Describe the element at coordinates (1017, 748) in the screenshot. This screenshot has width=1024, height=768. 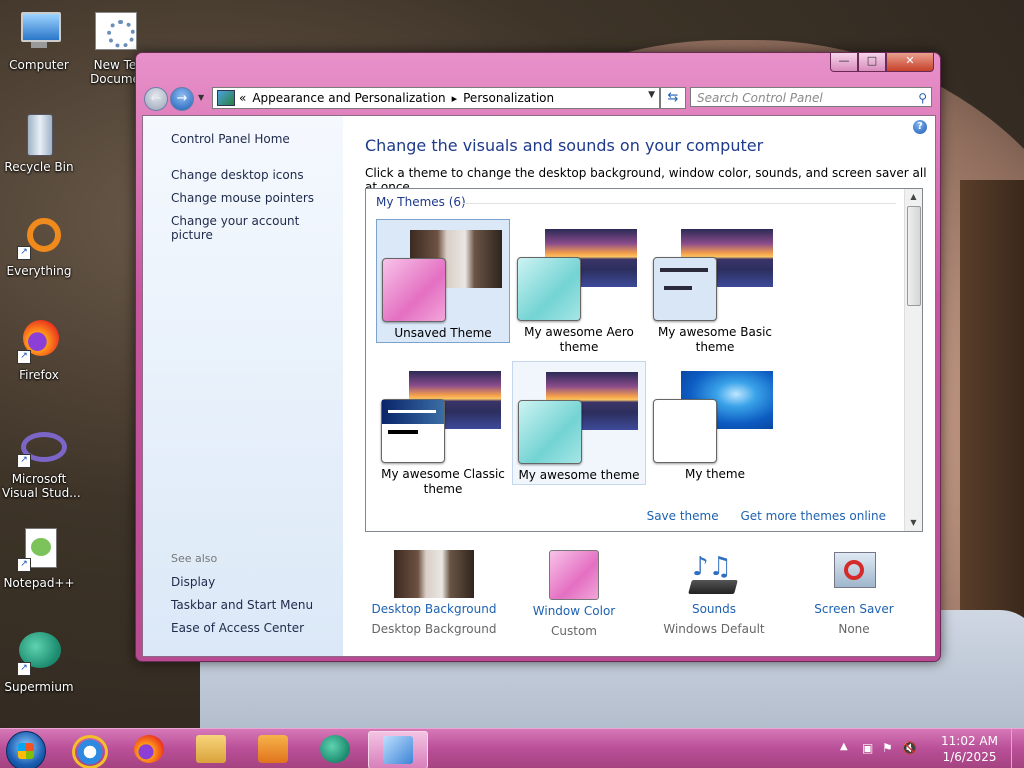
I see `show-desktop-button` at that location.